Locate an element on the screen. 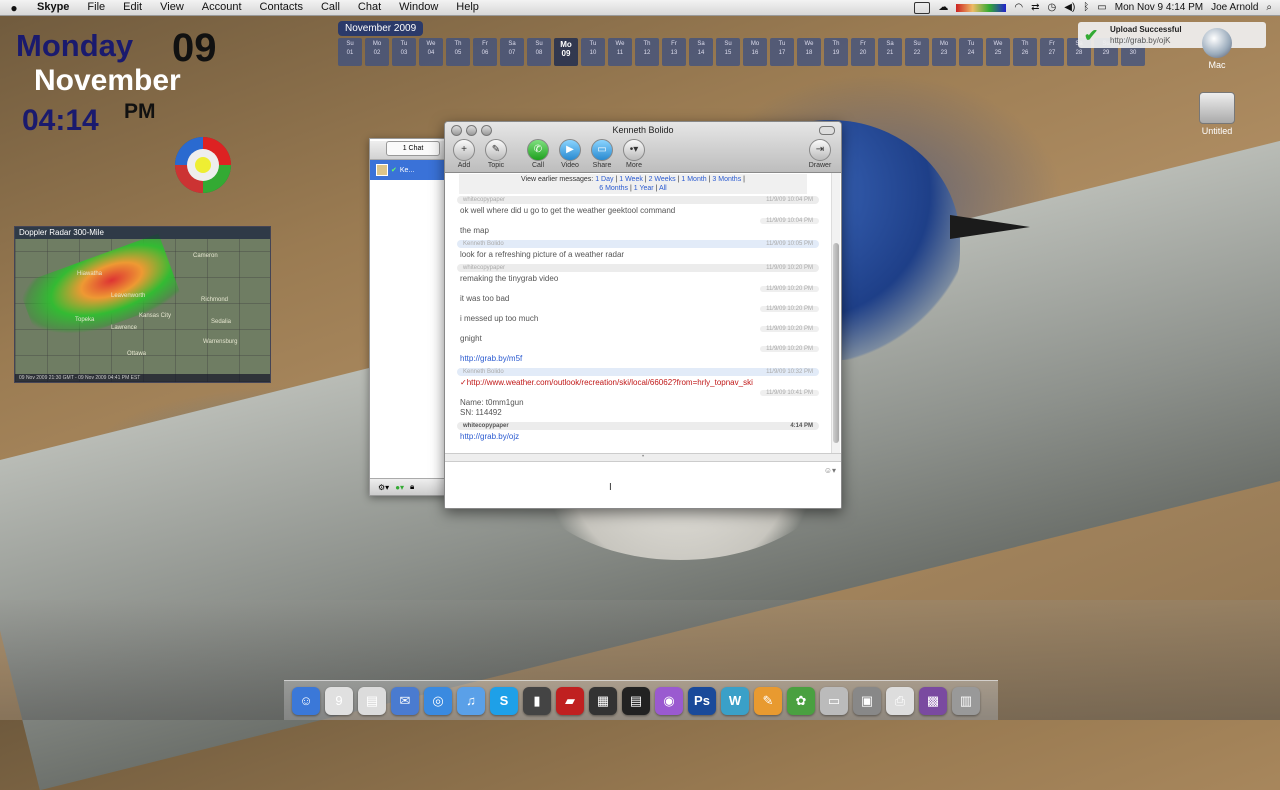 The image size is (1280, 790). earlier-link-1-week: 1 Week is located at coordinates (631, 179).